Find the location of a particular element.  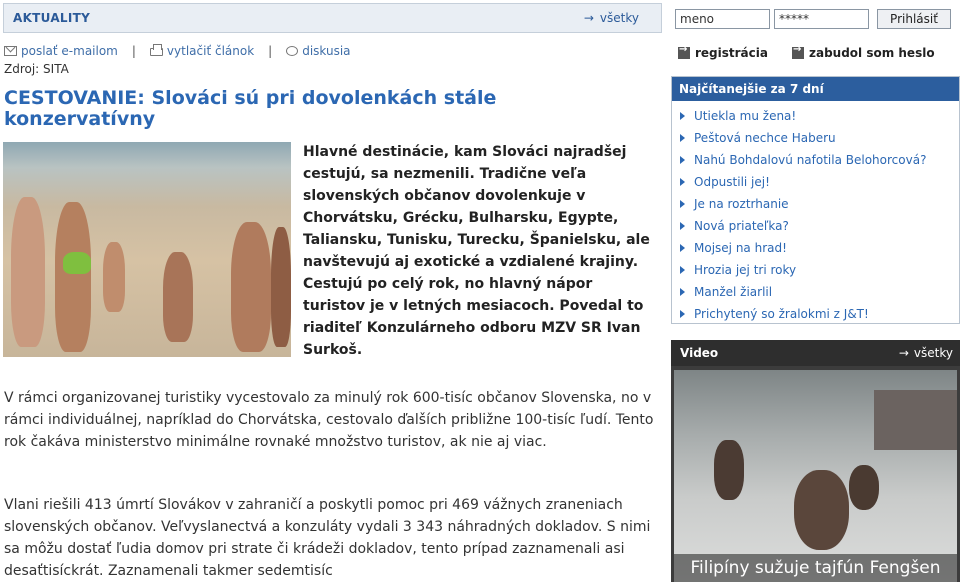

speech-bubble-icon is located at coordinates (292, 51).